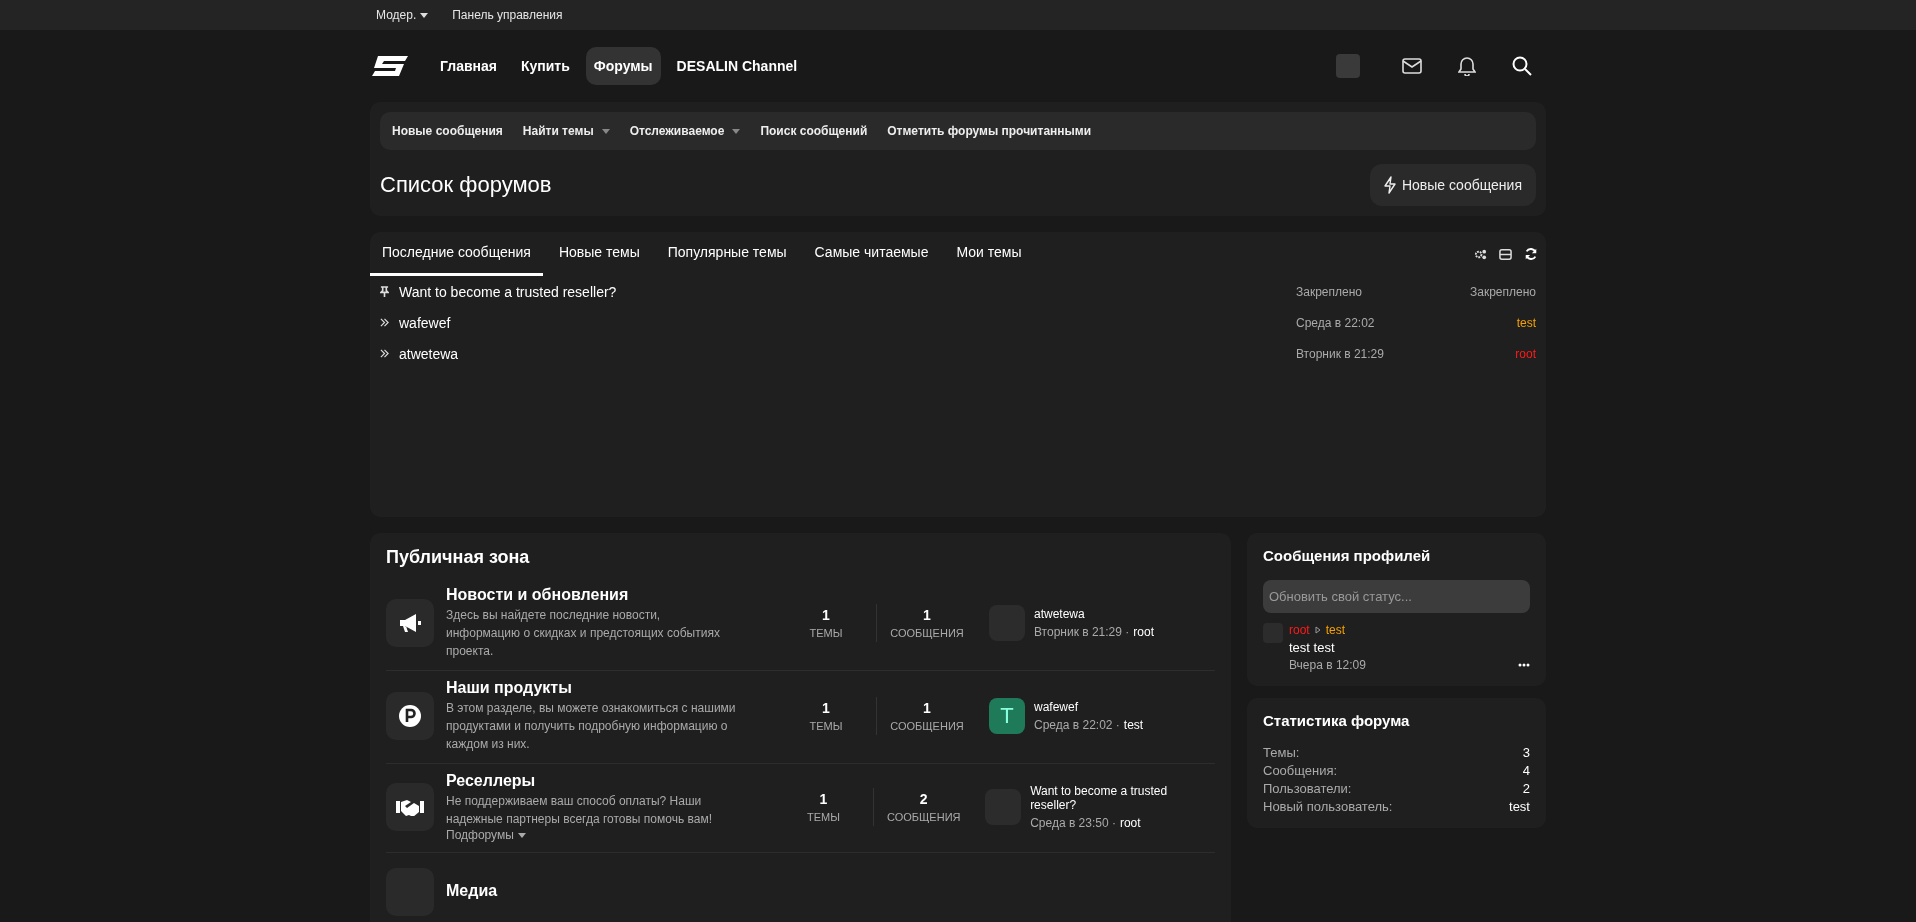 The height and width of the screenshot is (922, 1916). What do you see at coordinates (1327, 665) in the screenshot?
I see `post-date: Вчера в 12:09` at bounding box center [1327, 665].